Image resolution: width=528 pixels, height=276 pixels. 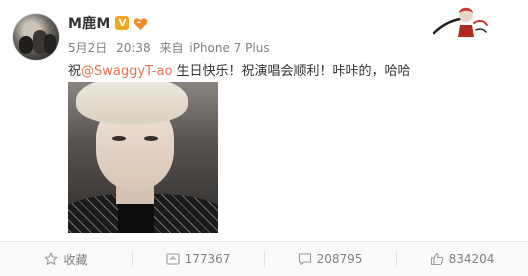 I want to click on repost-count: 177367, so click(x=207, y=259).